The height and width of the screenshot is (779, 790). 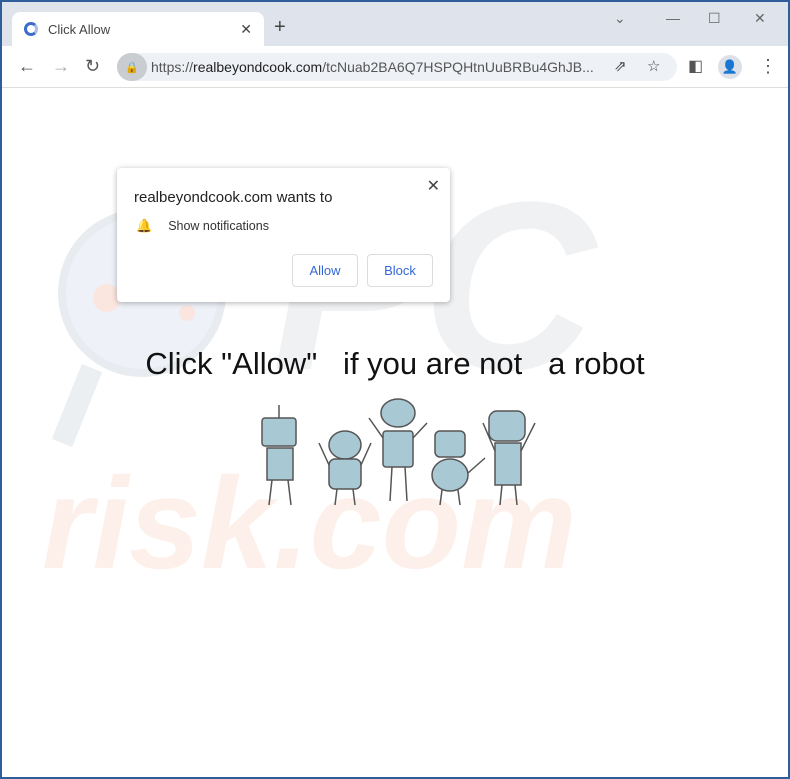 What do you see at coordinates (246, 29) in the screenshot?
I see `close-tab-icon: ✕` at bounding box center [246, 29].